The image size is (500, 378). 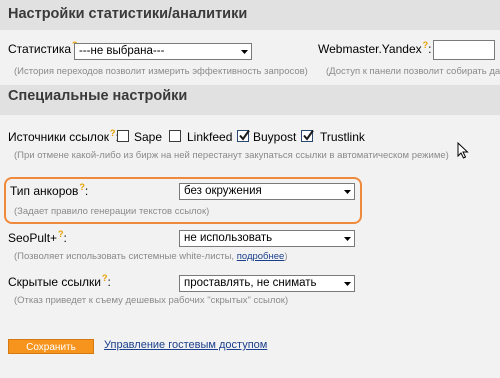 I want to click on stats-section-title: Настройки статистики/аналитики, so click(x=128, y=14).